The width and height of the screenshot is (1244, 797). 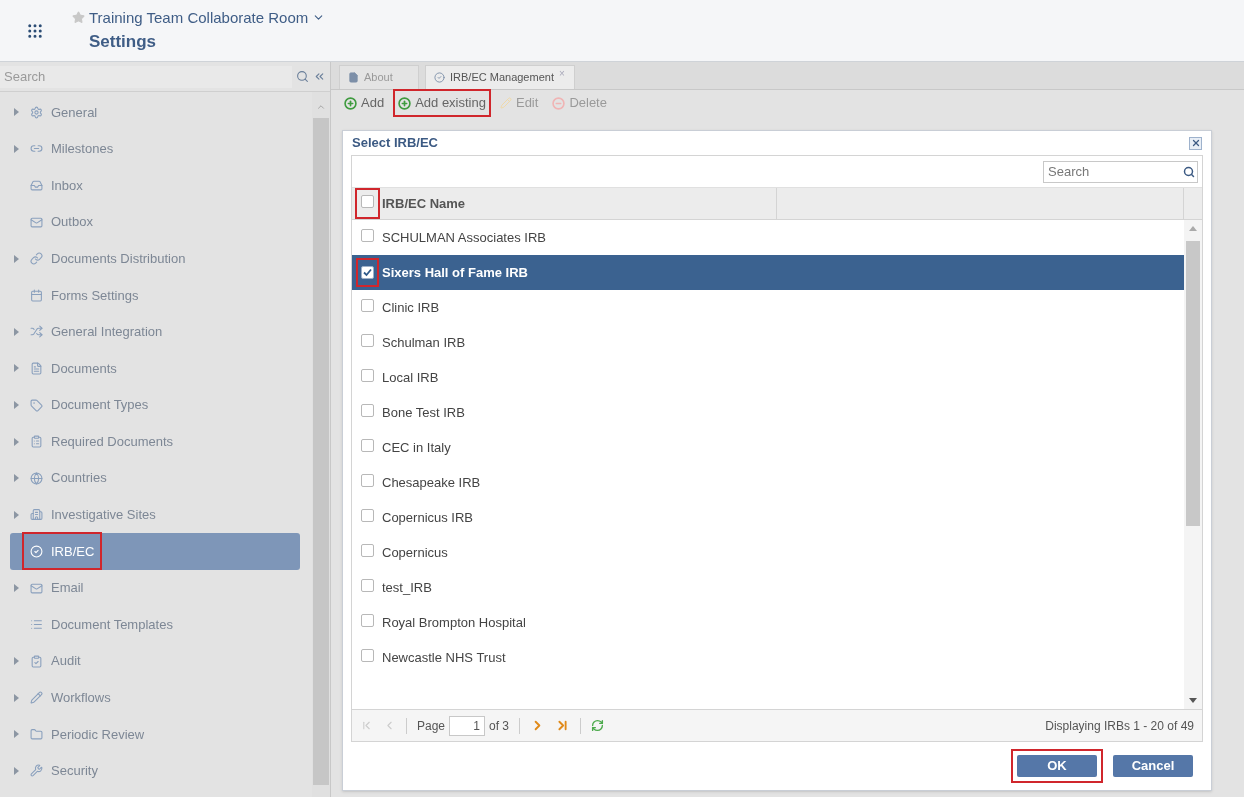 I want to click on toolbar-button: Add, so click(x=364, y=103).